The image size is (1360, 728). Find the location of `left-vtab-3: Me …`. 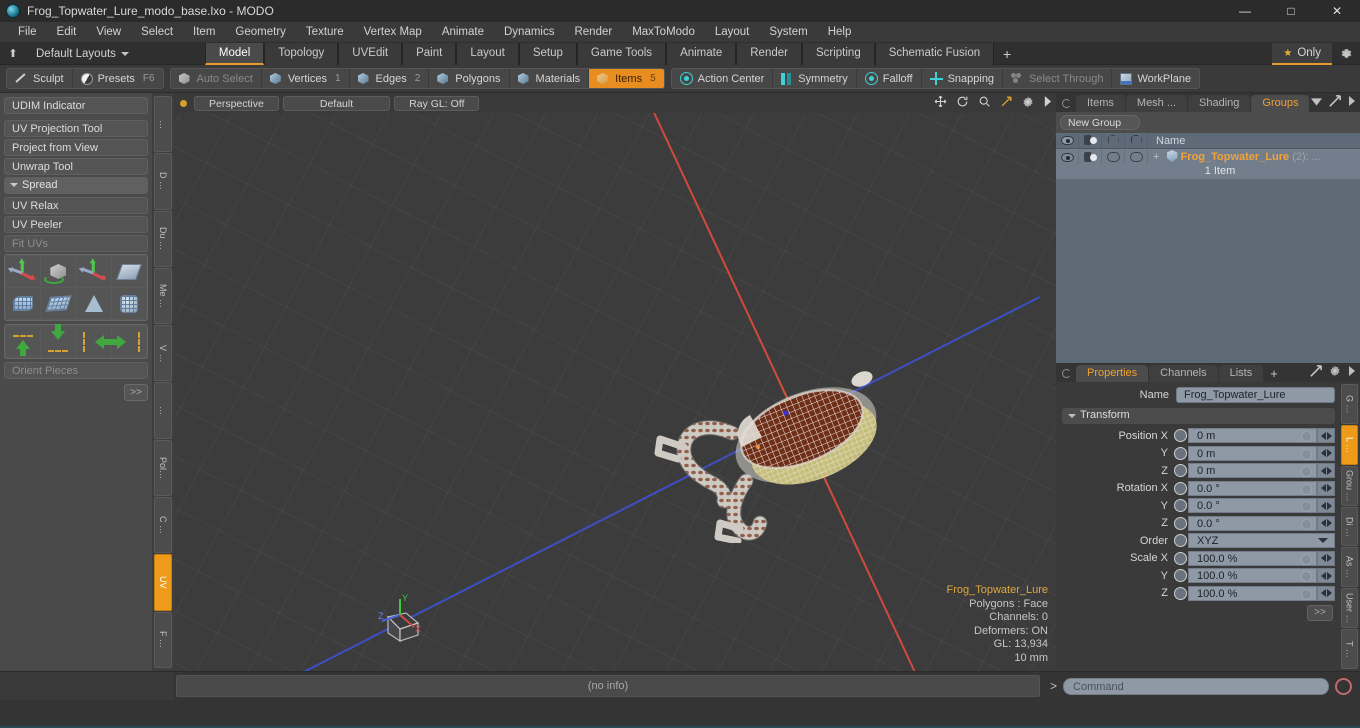

left-vtab-3: Me … is located at coordinates (163, 296).